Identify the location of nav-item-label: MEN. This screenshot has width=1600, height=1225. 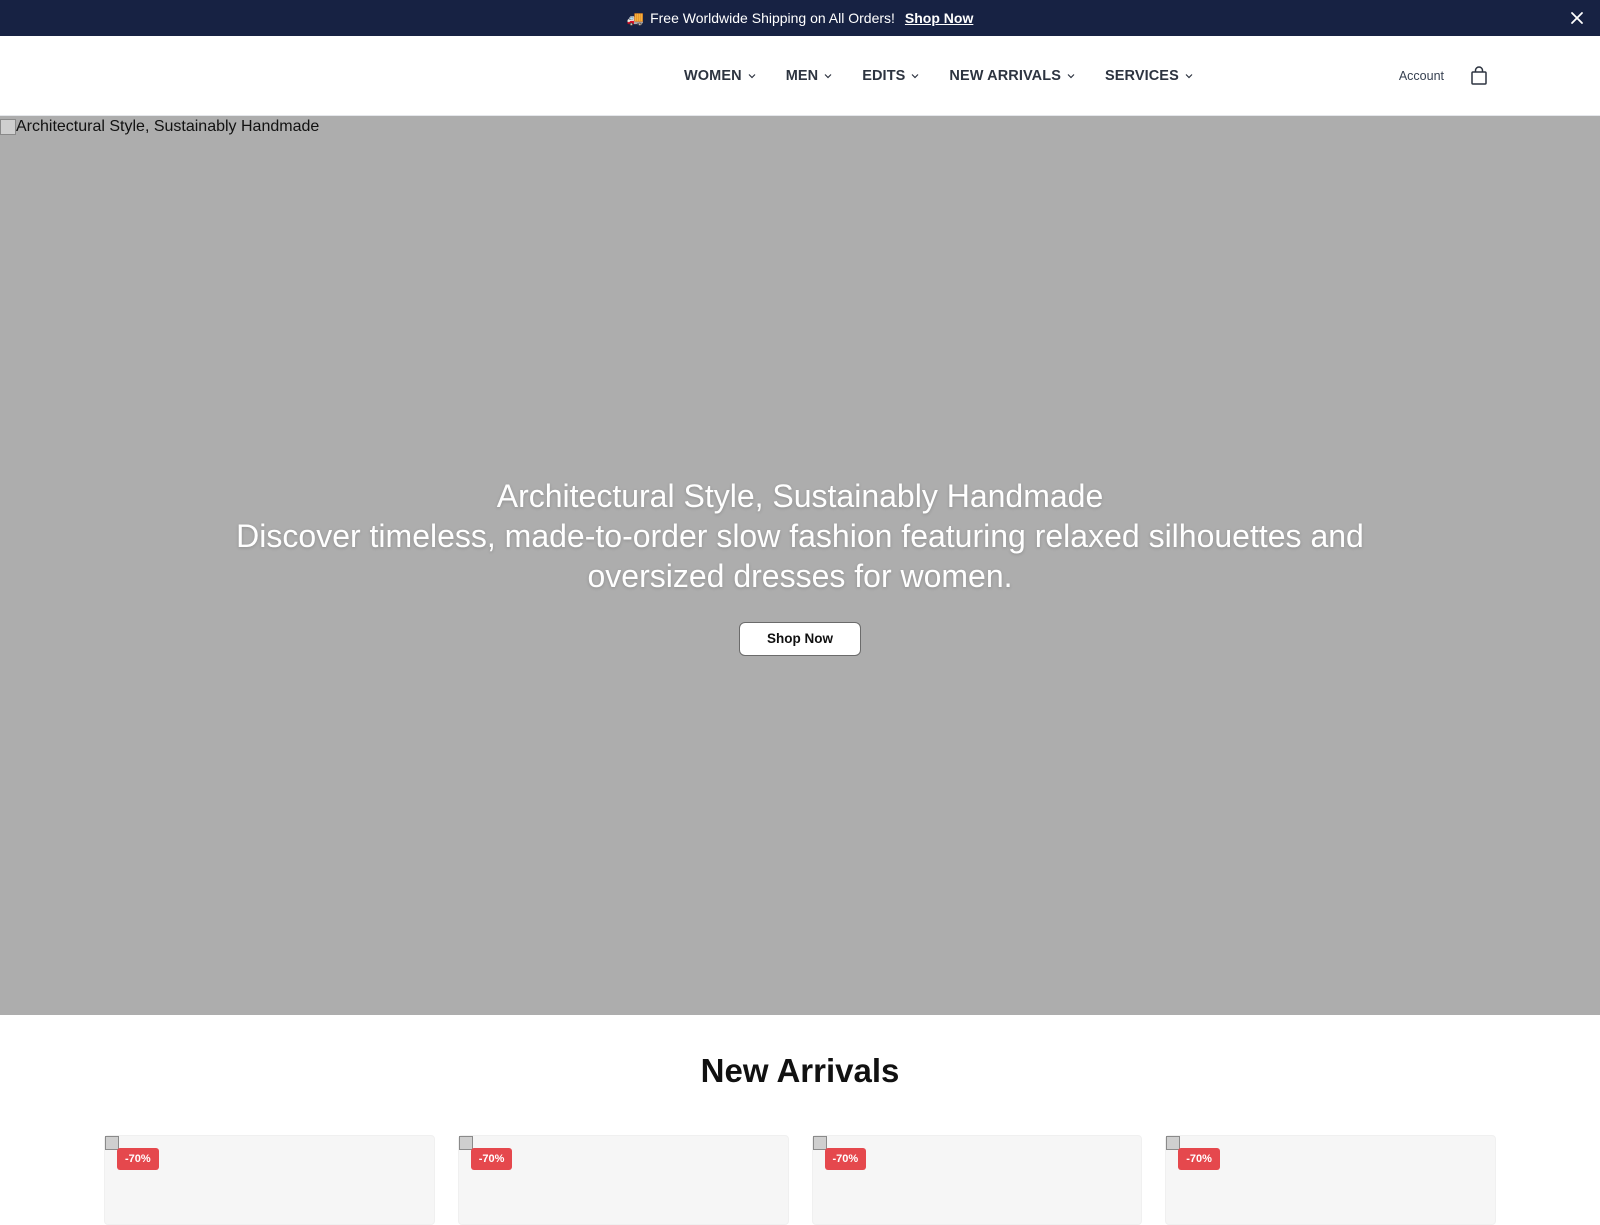
(802, 76).